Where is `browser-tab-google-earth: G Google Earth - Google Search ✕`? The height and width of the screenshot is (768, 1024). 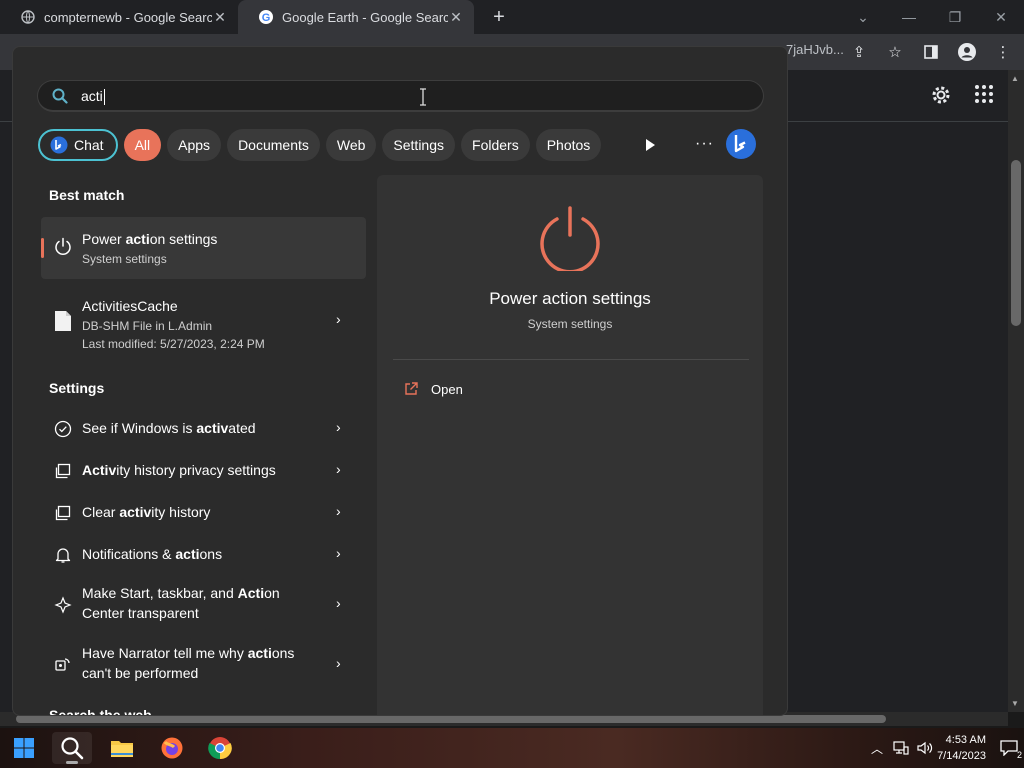 browser-tab-google-earth: G Google Earth - Google Search ✕ is located at coordinates (356, 17).